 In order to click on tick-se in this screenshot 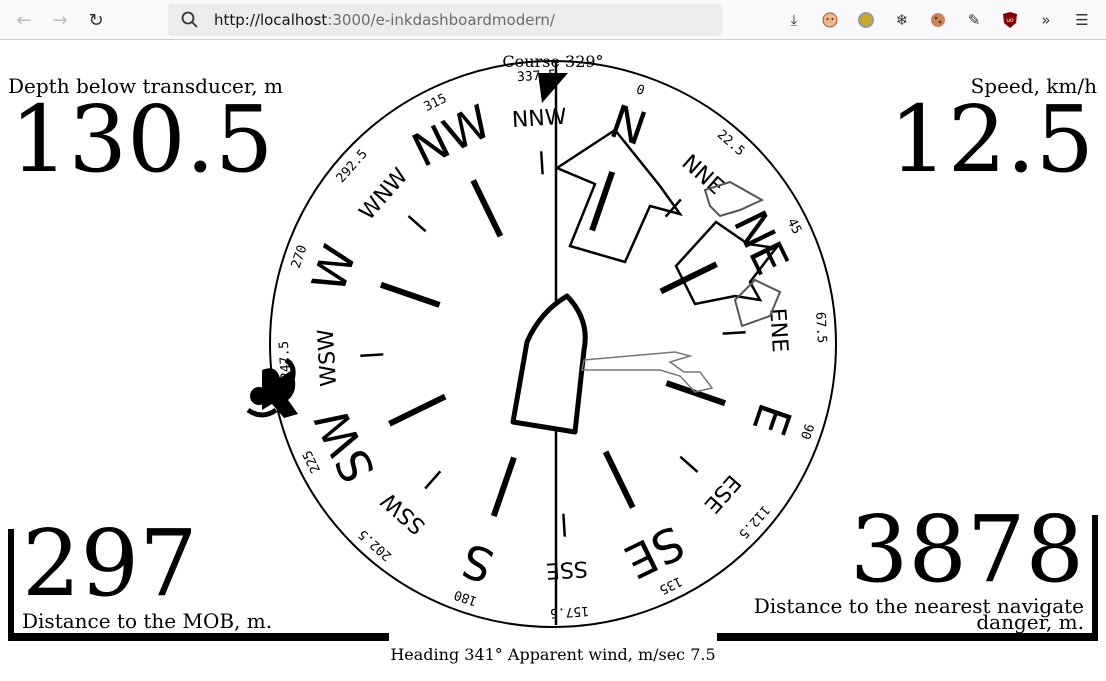, I will do `click(619, 479)`.